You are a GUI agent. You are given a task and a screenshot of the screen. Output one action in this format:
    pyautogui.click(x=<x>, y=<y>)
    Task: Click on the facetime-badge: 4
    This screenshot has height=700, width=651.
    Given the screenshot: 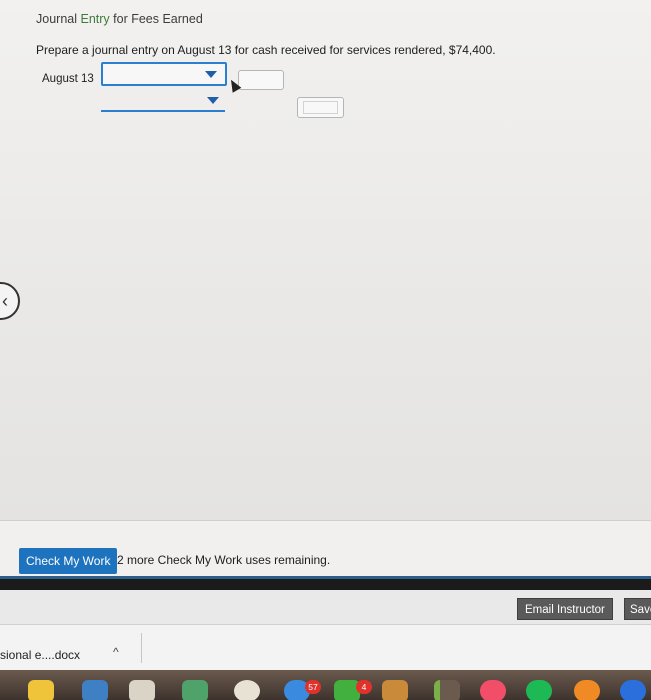 What is the action you would take?
    pyautogui.click(x=364, y=687)
    